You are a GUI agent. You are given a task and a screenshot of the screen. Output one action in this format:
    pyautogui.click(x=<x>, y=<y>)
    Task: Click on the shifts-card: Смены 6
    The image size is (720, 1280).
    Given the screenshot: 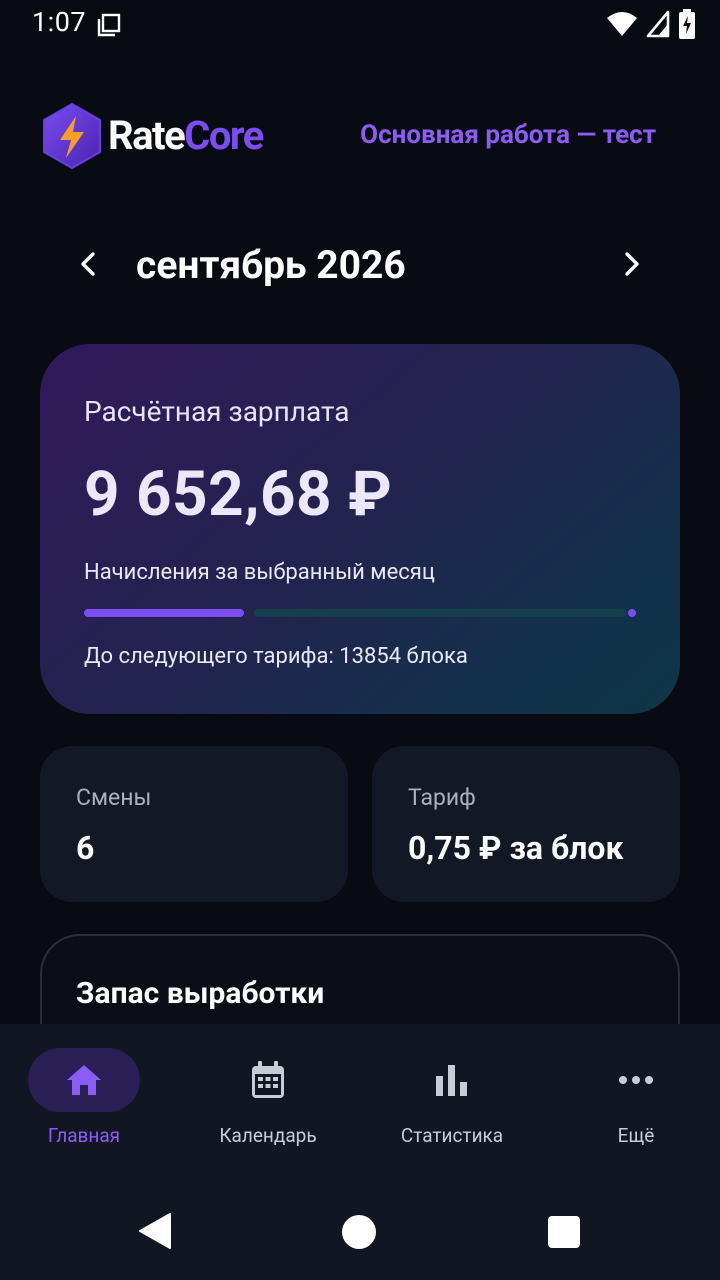 What is the action you would take?
    pyautogui.click(x=194, y=824)
    